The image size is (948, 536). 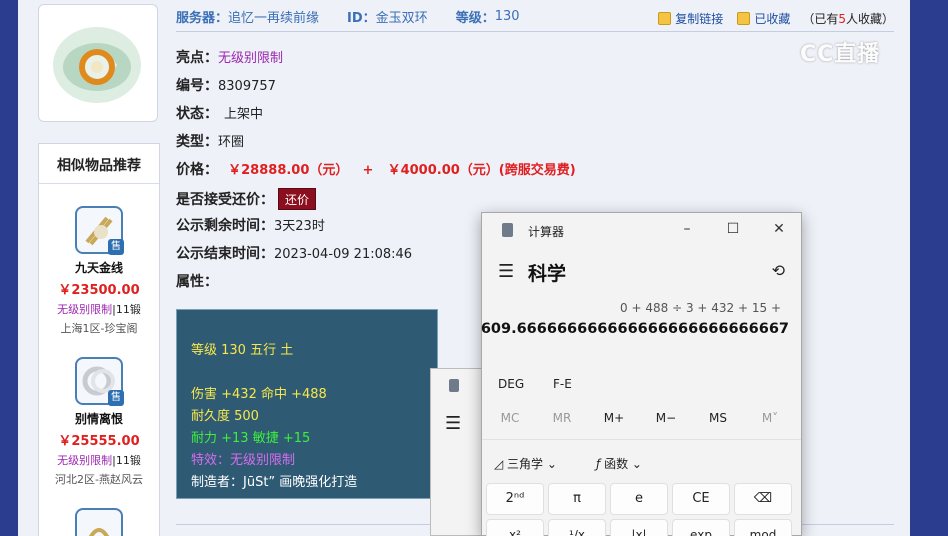 I want to click on calculator-title: 计算器, so click(x=546, y=232).